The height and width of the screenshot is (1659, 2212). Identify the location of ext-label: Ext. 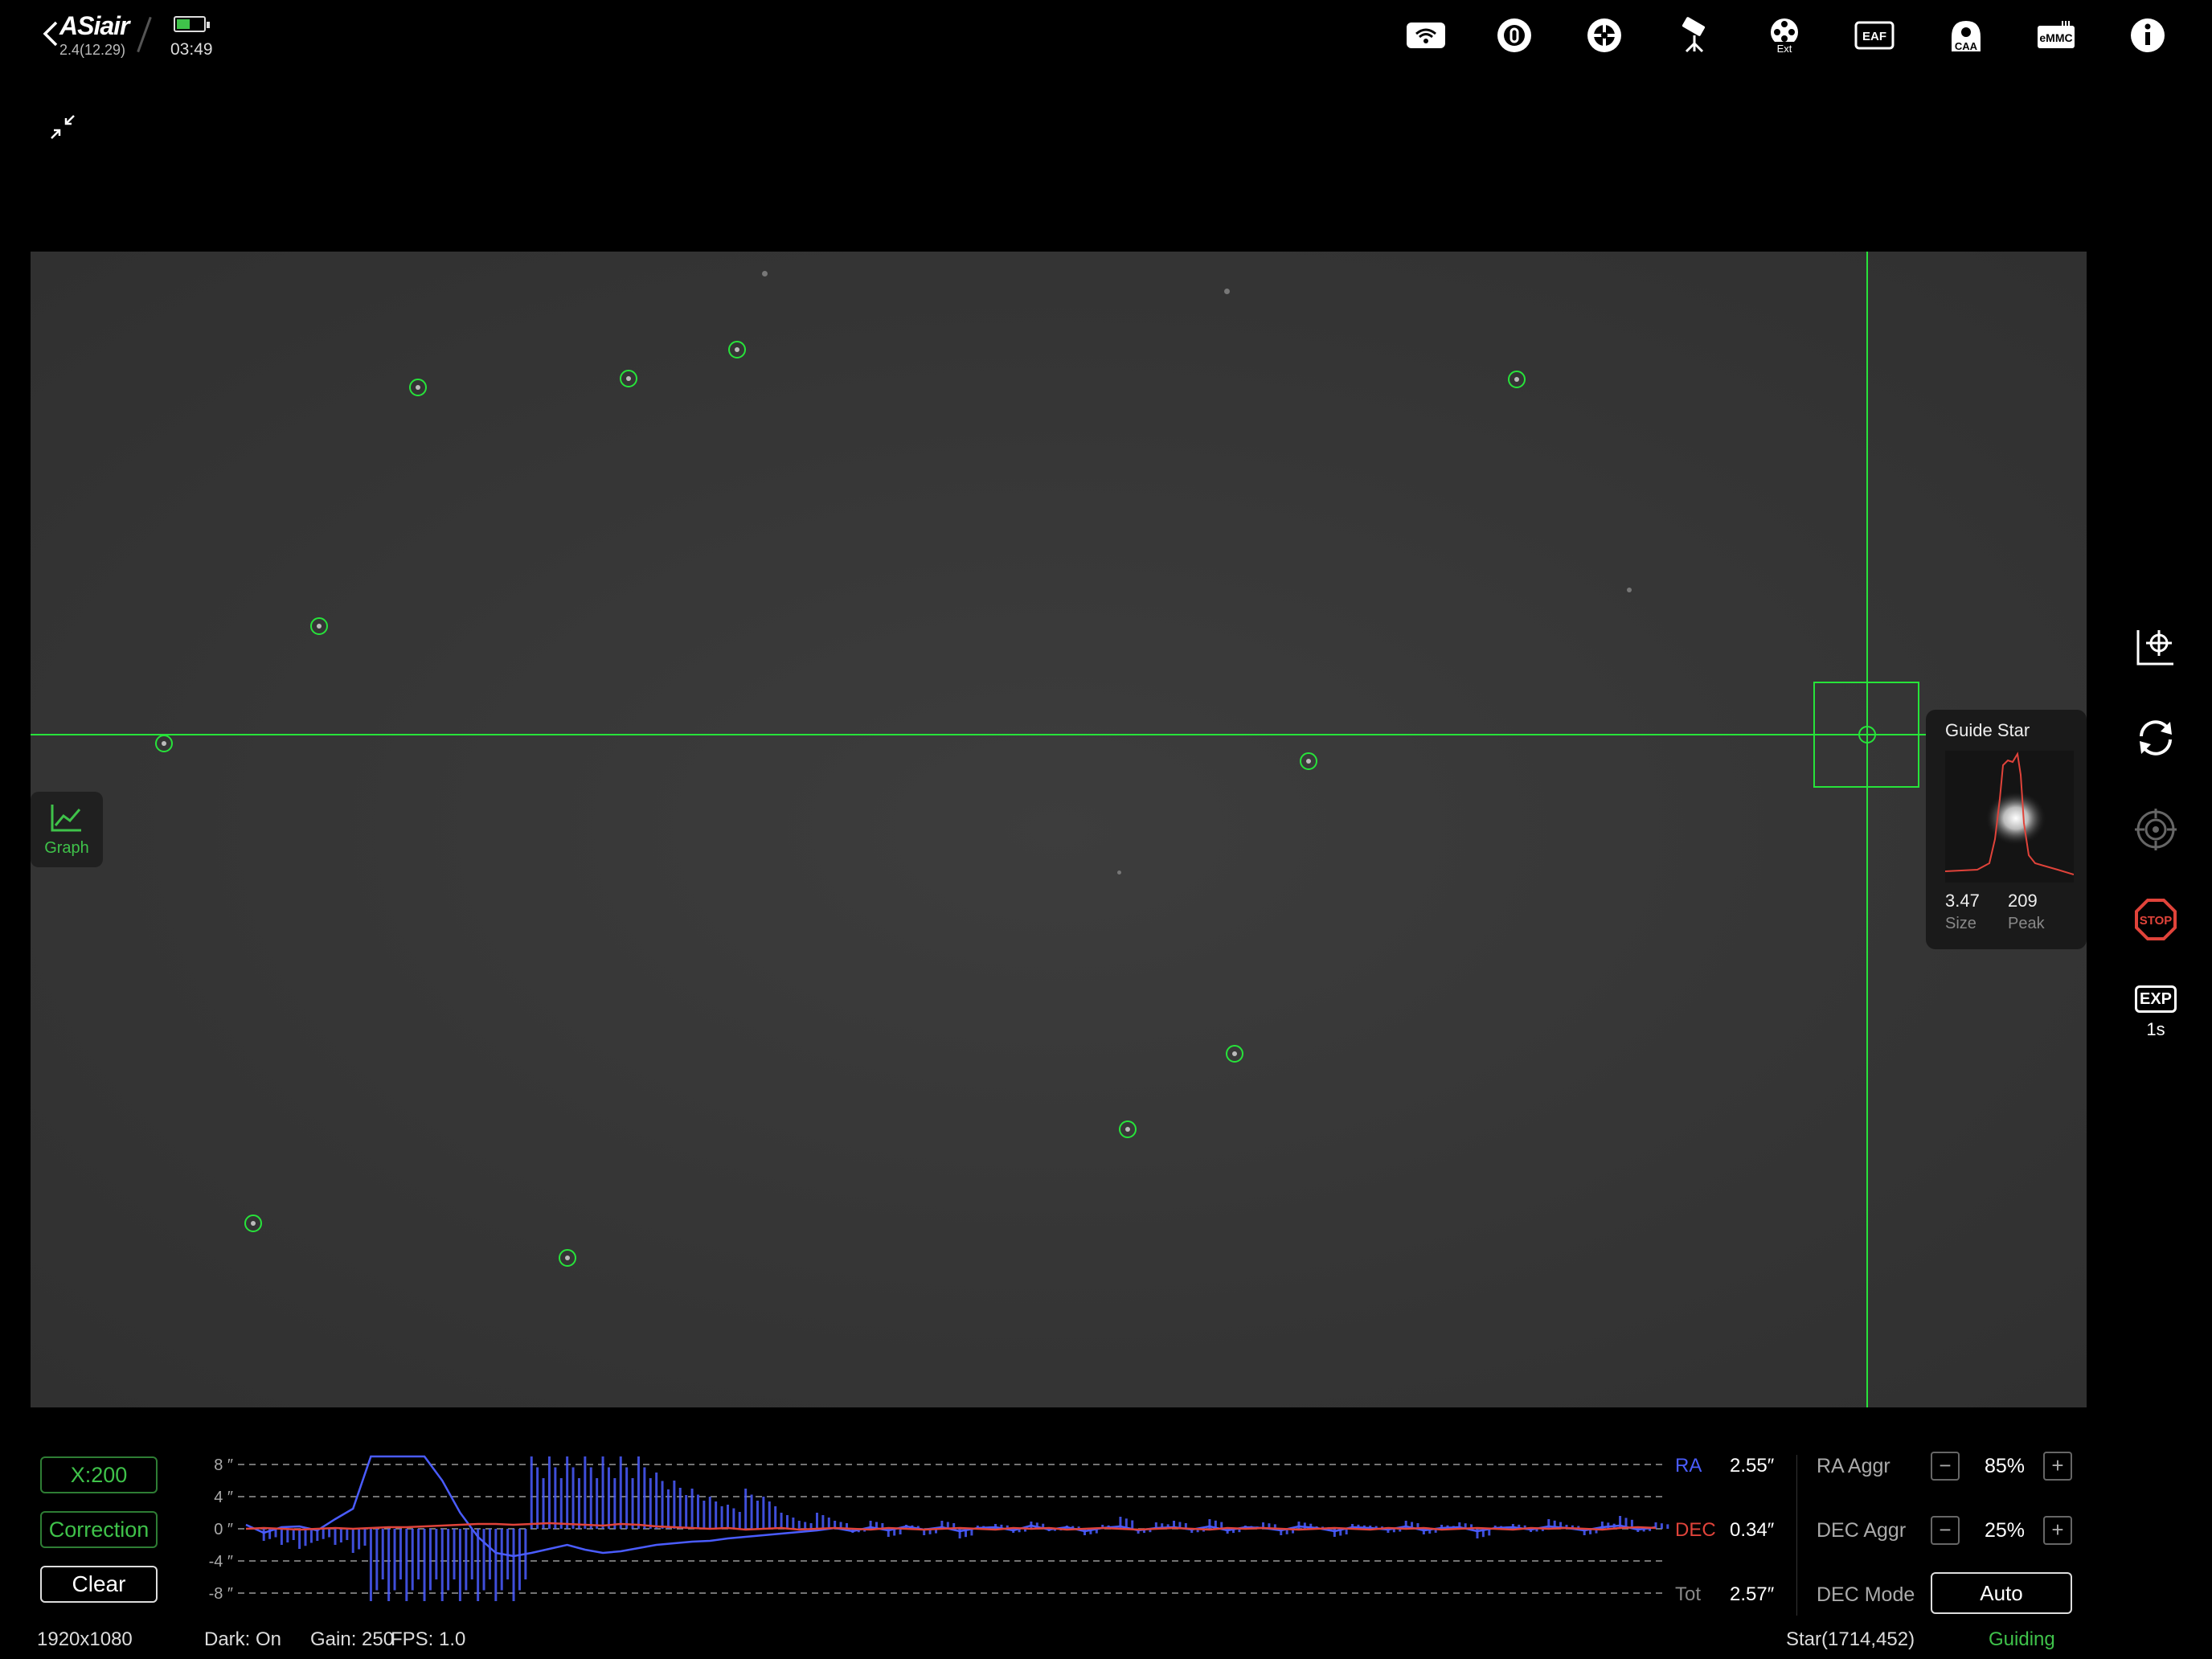
(1785, 49).